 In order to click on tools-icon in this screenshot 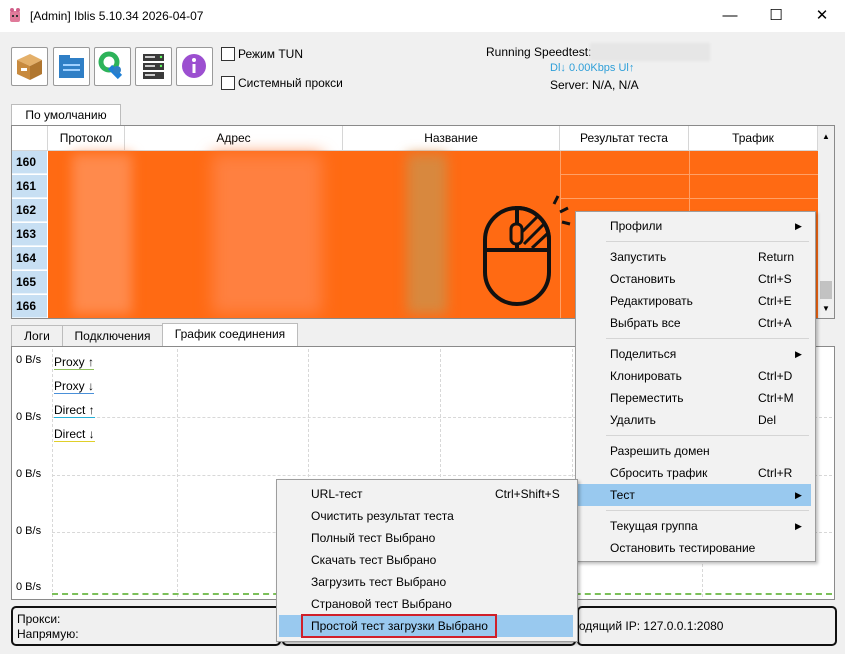, I will do `click(110, 65)`.